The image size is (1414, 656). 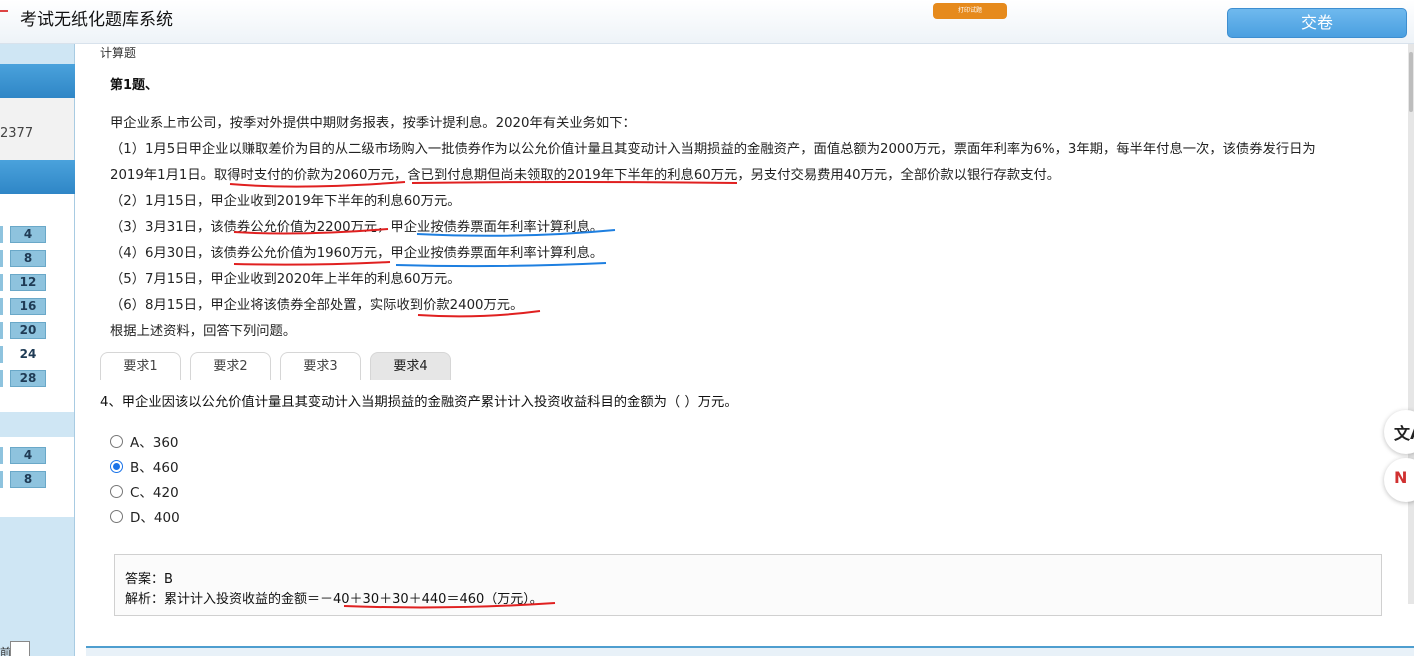 I want to click on stem-line: （2）1月15日，甲企业收到2019年下半年的利息60万元。, so click(x=285, y=201).